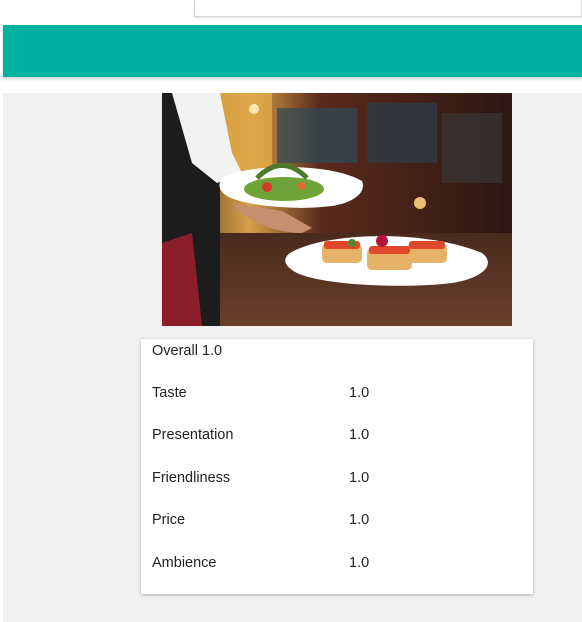 This screenshot has height=622, width=582. I want to click on top-card-edge, so click(388, 8).